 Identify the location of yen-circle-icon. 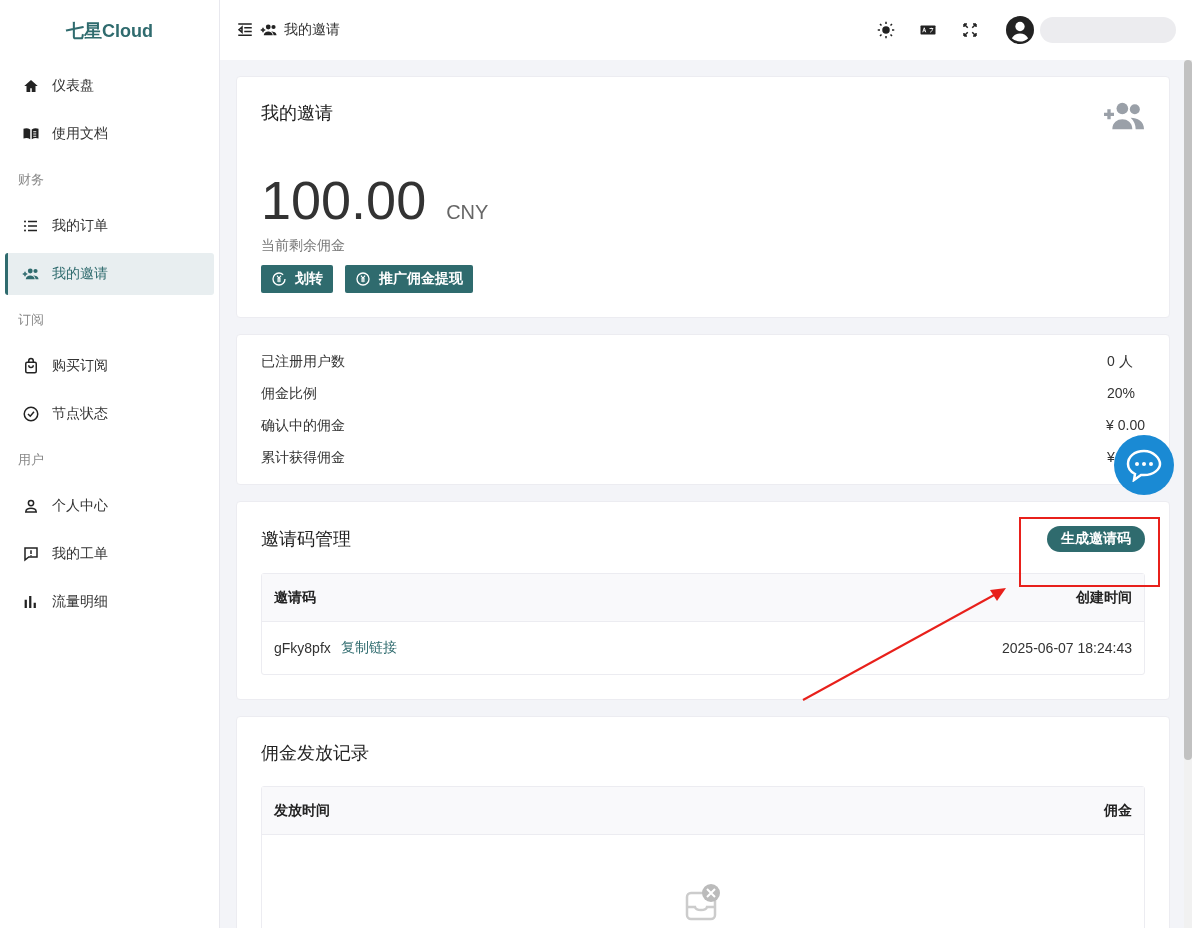
(363, 279).